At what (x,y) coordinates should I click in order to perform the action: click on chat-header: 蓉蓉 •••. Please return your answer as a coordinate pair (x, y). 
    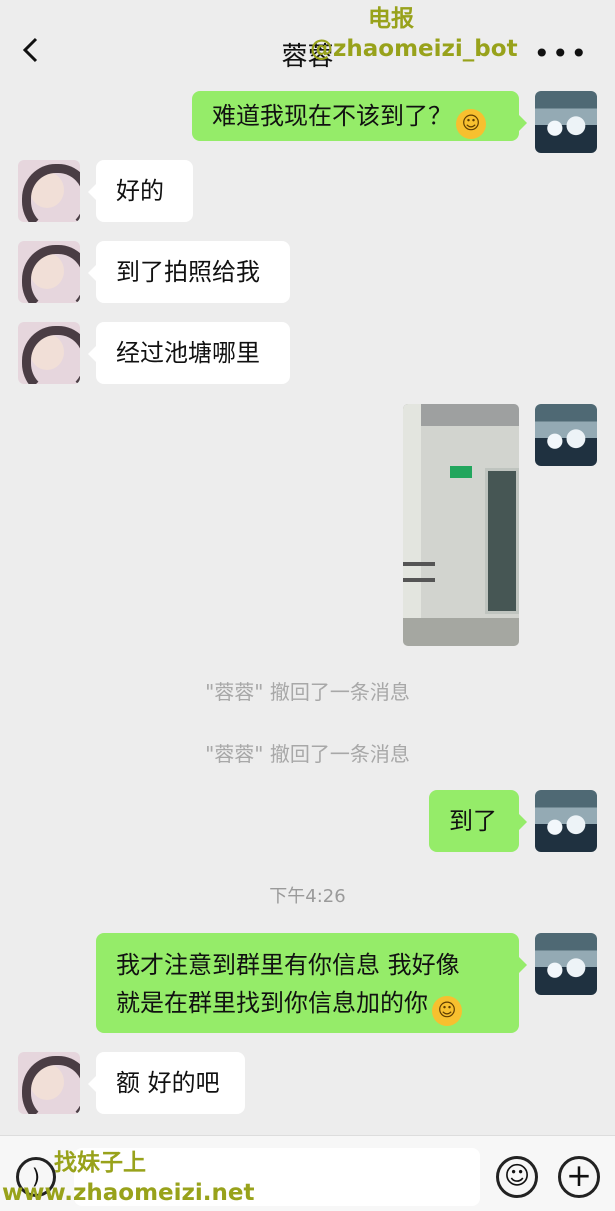
    Looking at the image, I should click on (307, 50).